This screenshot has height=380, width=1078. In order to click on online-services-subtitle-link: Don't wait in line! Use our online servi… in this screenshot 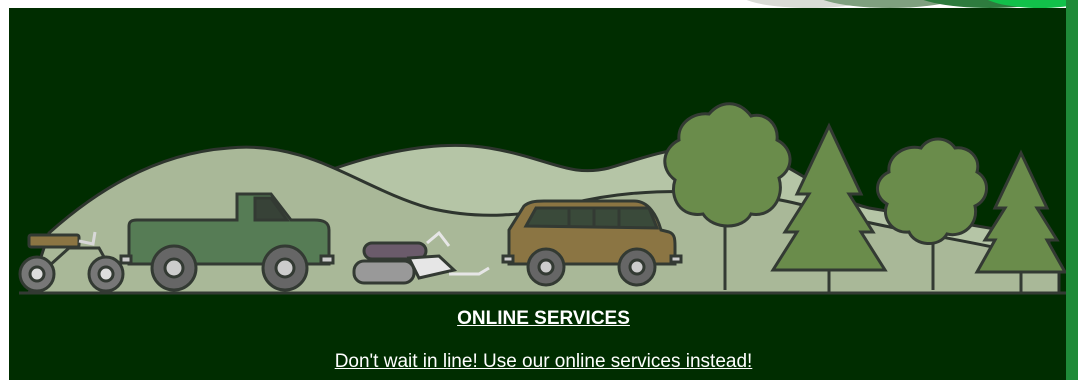, I will do `click(543, 362)`.